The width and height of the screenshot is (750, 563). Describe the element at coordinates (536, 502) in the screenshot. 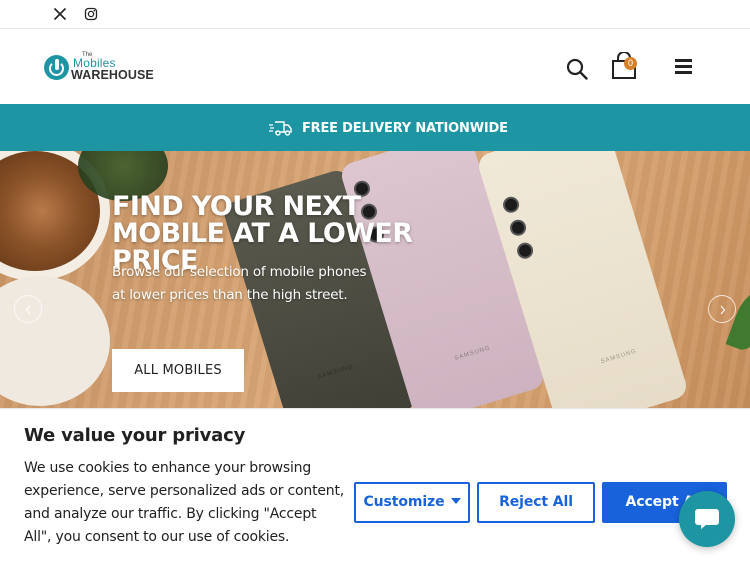

I see `reject-all-button: Reject All` at that location.